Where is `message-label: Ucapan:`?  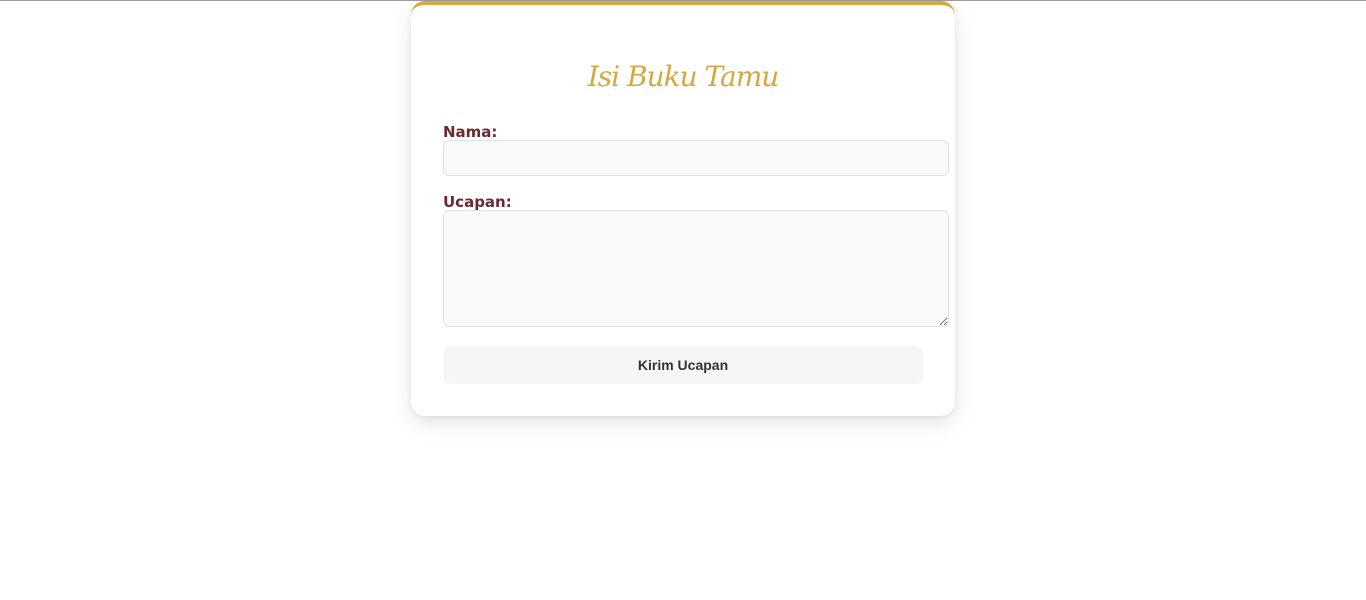
message-label: Ucapan: is located at coordinates (477, 202).